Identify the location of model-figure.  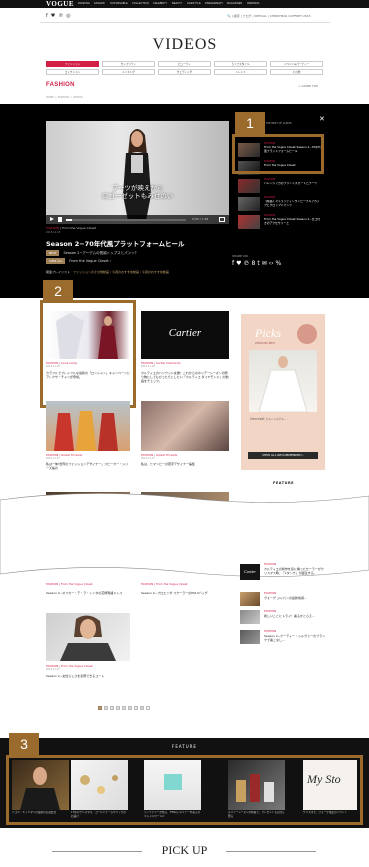
(137, 175).